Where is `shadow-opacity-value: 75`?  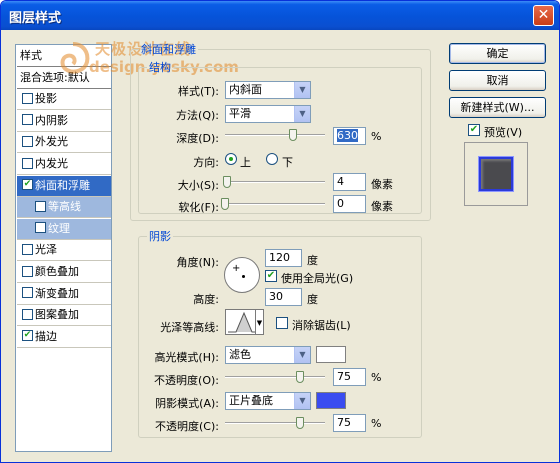 shadow-opacity-value: 75 is located at coordinates (344, 422).